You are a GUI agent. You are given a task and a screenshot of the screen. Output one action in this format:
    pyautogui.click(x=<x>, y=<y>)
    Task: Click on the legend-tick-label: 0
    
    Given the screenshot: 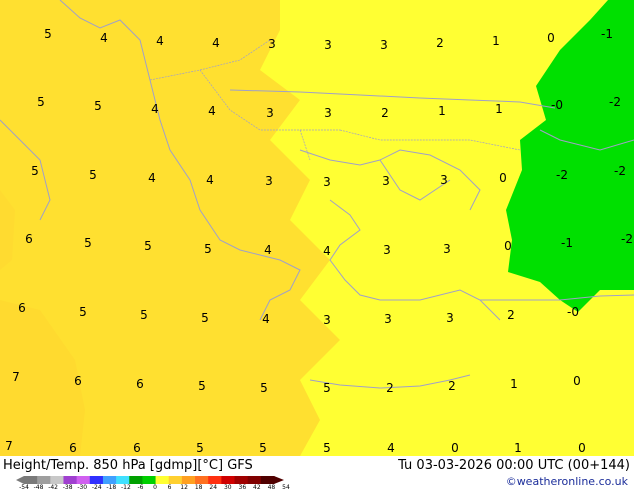 What is the action you would take?
    pyautogui.click(x=155, y=487)
    